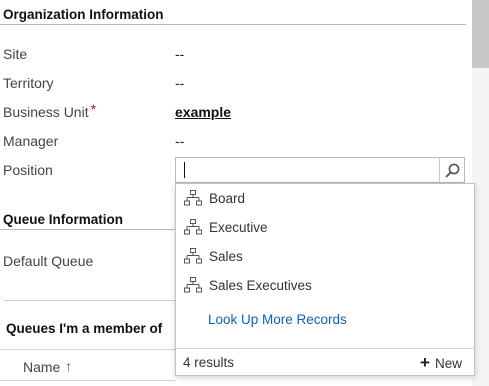  Describe the element at coordinates (179, 54) in the screenshot. I see `site-value: --` at that location.